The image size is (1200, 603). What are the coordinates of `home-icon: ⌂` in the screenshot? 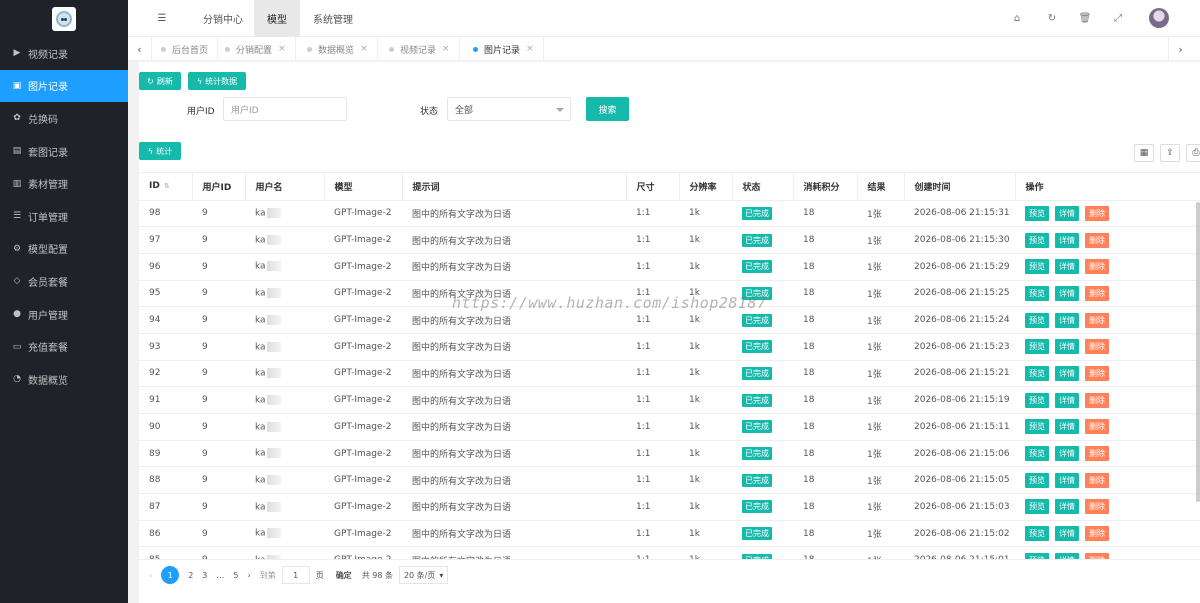 It's located at (1017, 18).